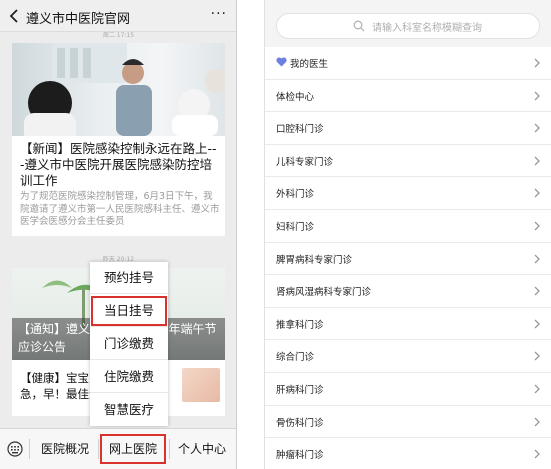 The image size is (551, 469). Describe the element at coordinates (408, 291) in the screenshot. I see `list-item: 肾病风湿病科专家门诊` at that location.